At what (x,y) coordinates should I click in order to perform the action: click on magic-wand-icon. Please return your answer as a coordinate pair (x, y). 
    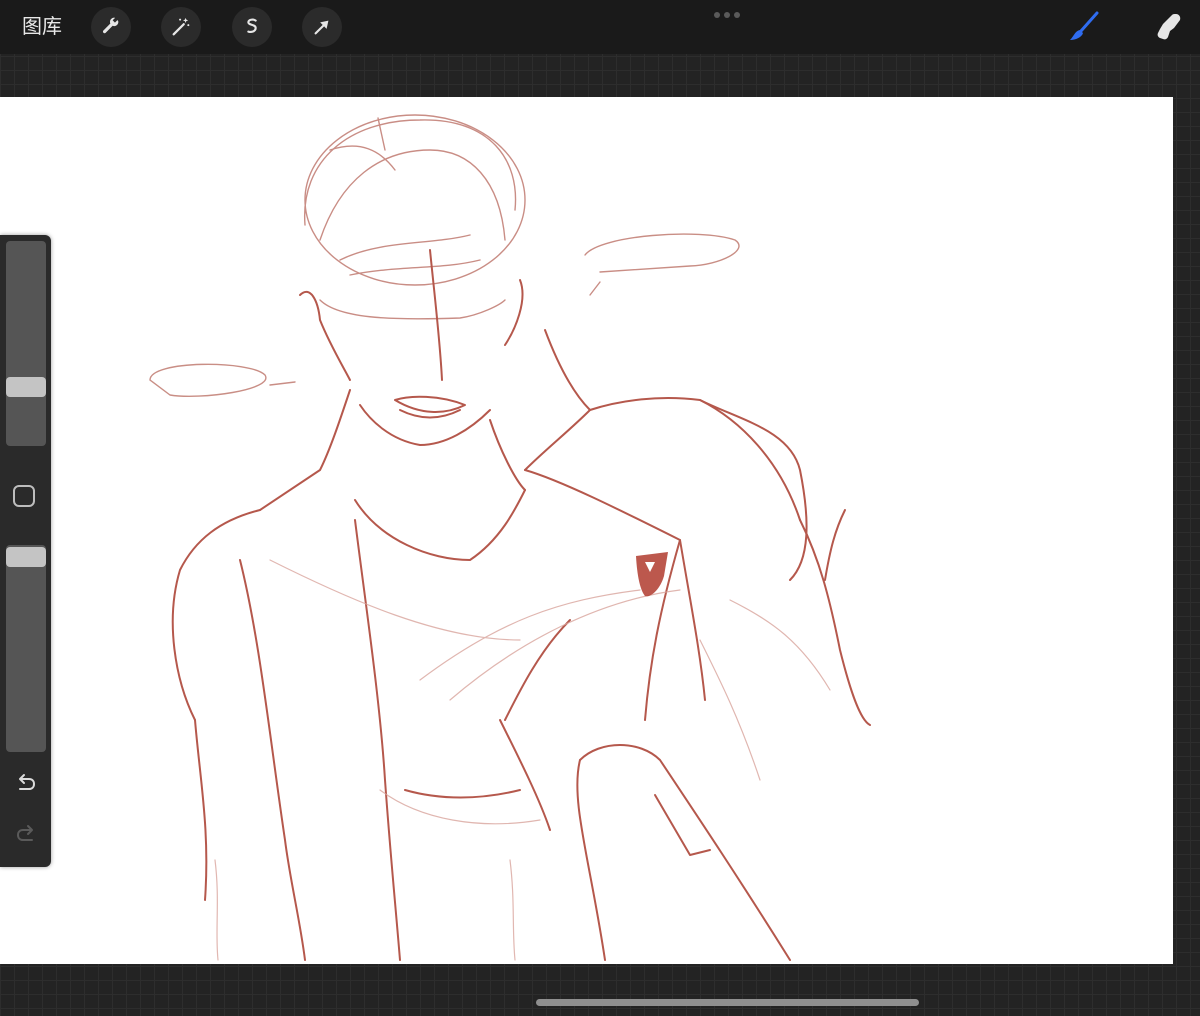
    Looking at the image, I should click on (181, 26).